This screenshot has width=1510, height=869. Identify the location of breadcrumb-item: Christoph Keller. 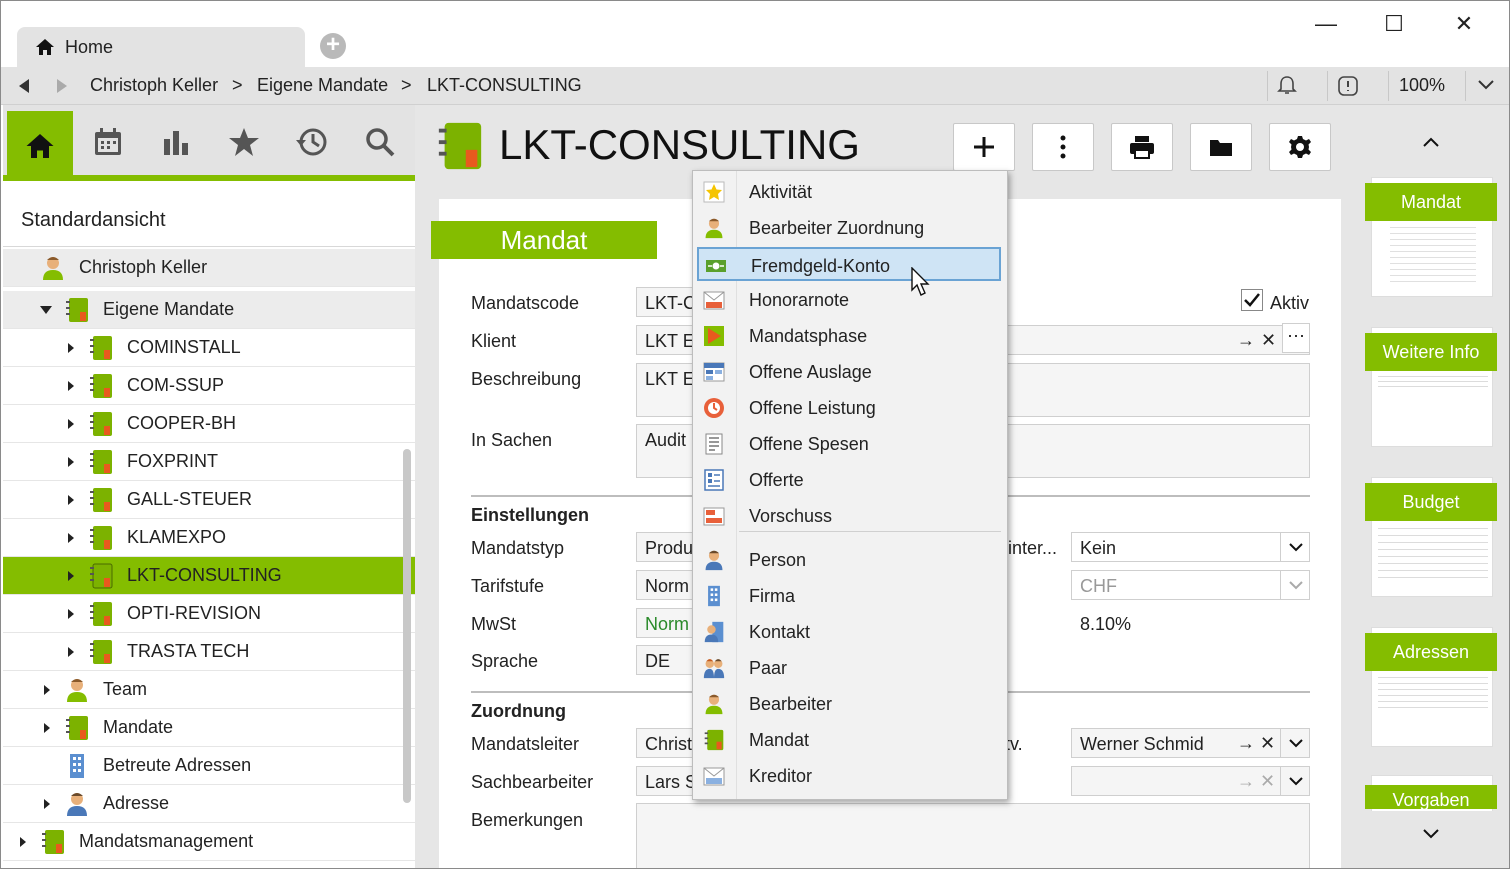
(154, 85).